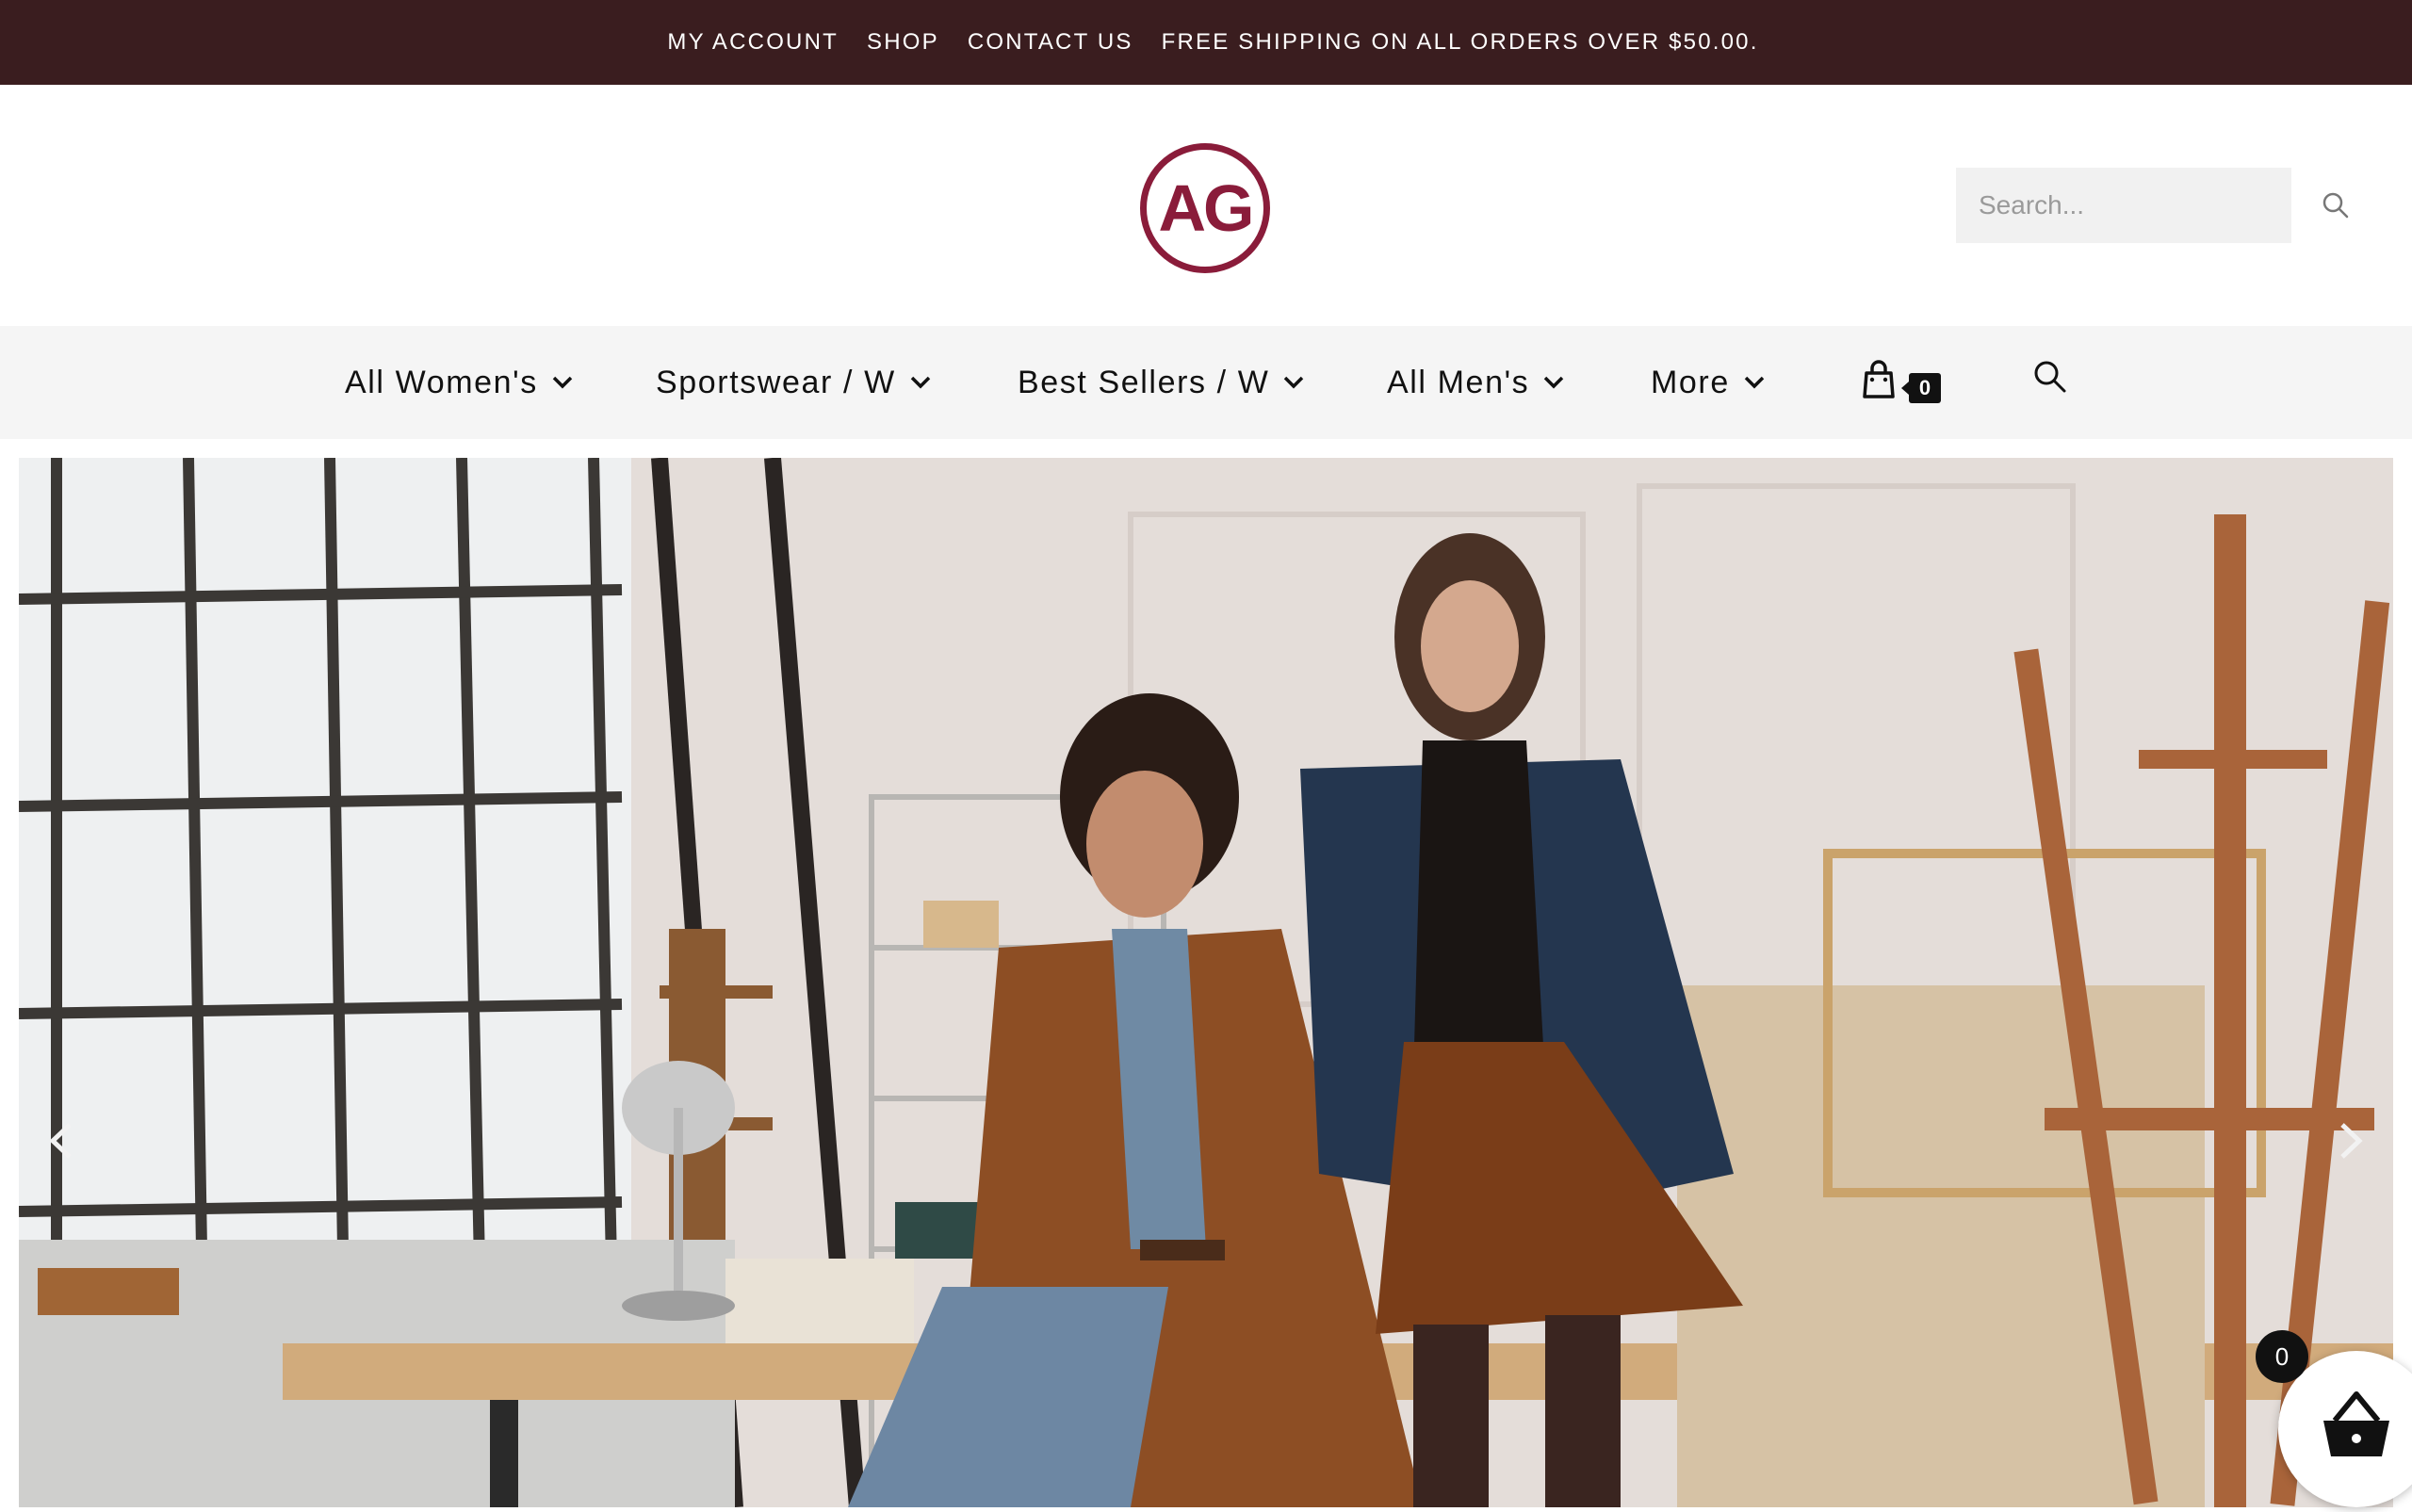 Image resolution: width=2412 pixels, height=1512 pixels. What do you see at coordinates (2336, 205) in the screenshot?
I see `search-icon` at bounding box center [2336, 205].